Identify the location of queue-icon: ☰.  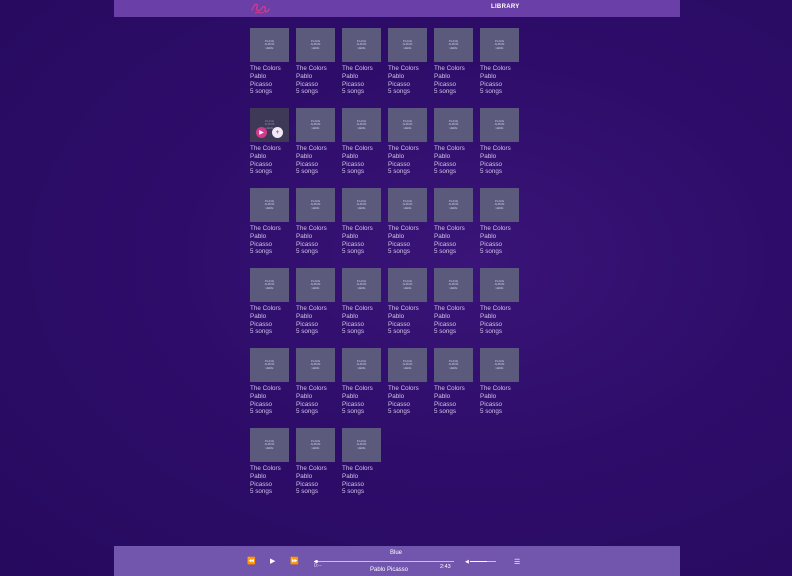
(517, 562).